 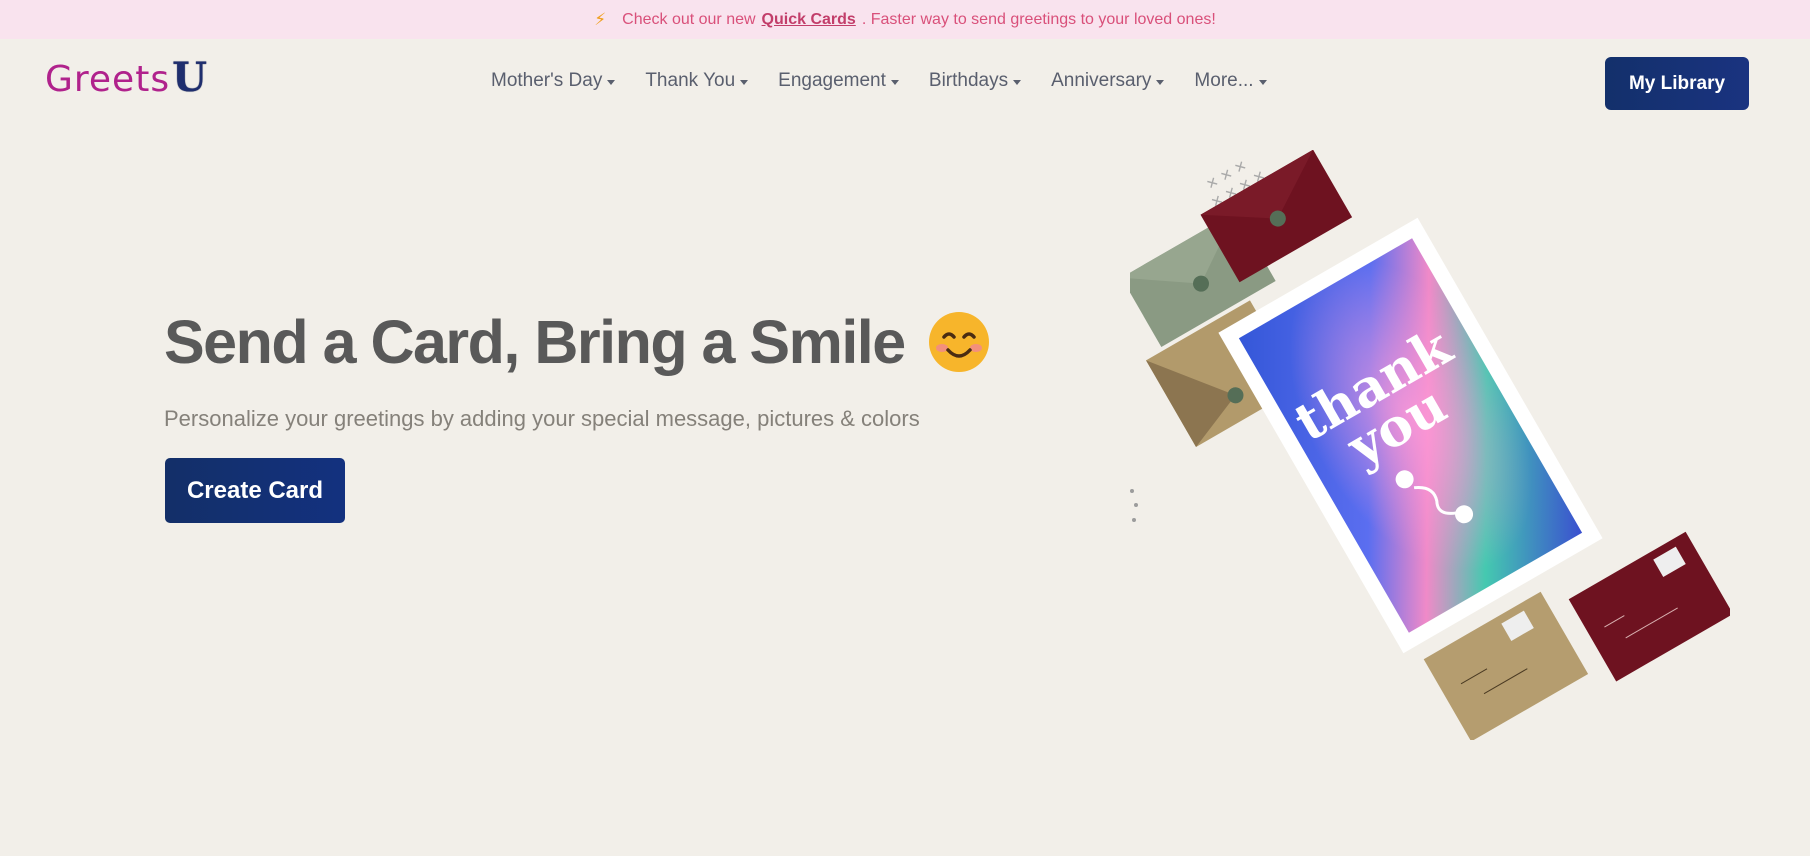 I want to click on nav-anniversary: Anniversary, so click(x=1108, y=81).